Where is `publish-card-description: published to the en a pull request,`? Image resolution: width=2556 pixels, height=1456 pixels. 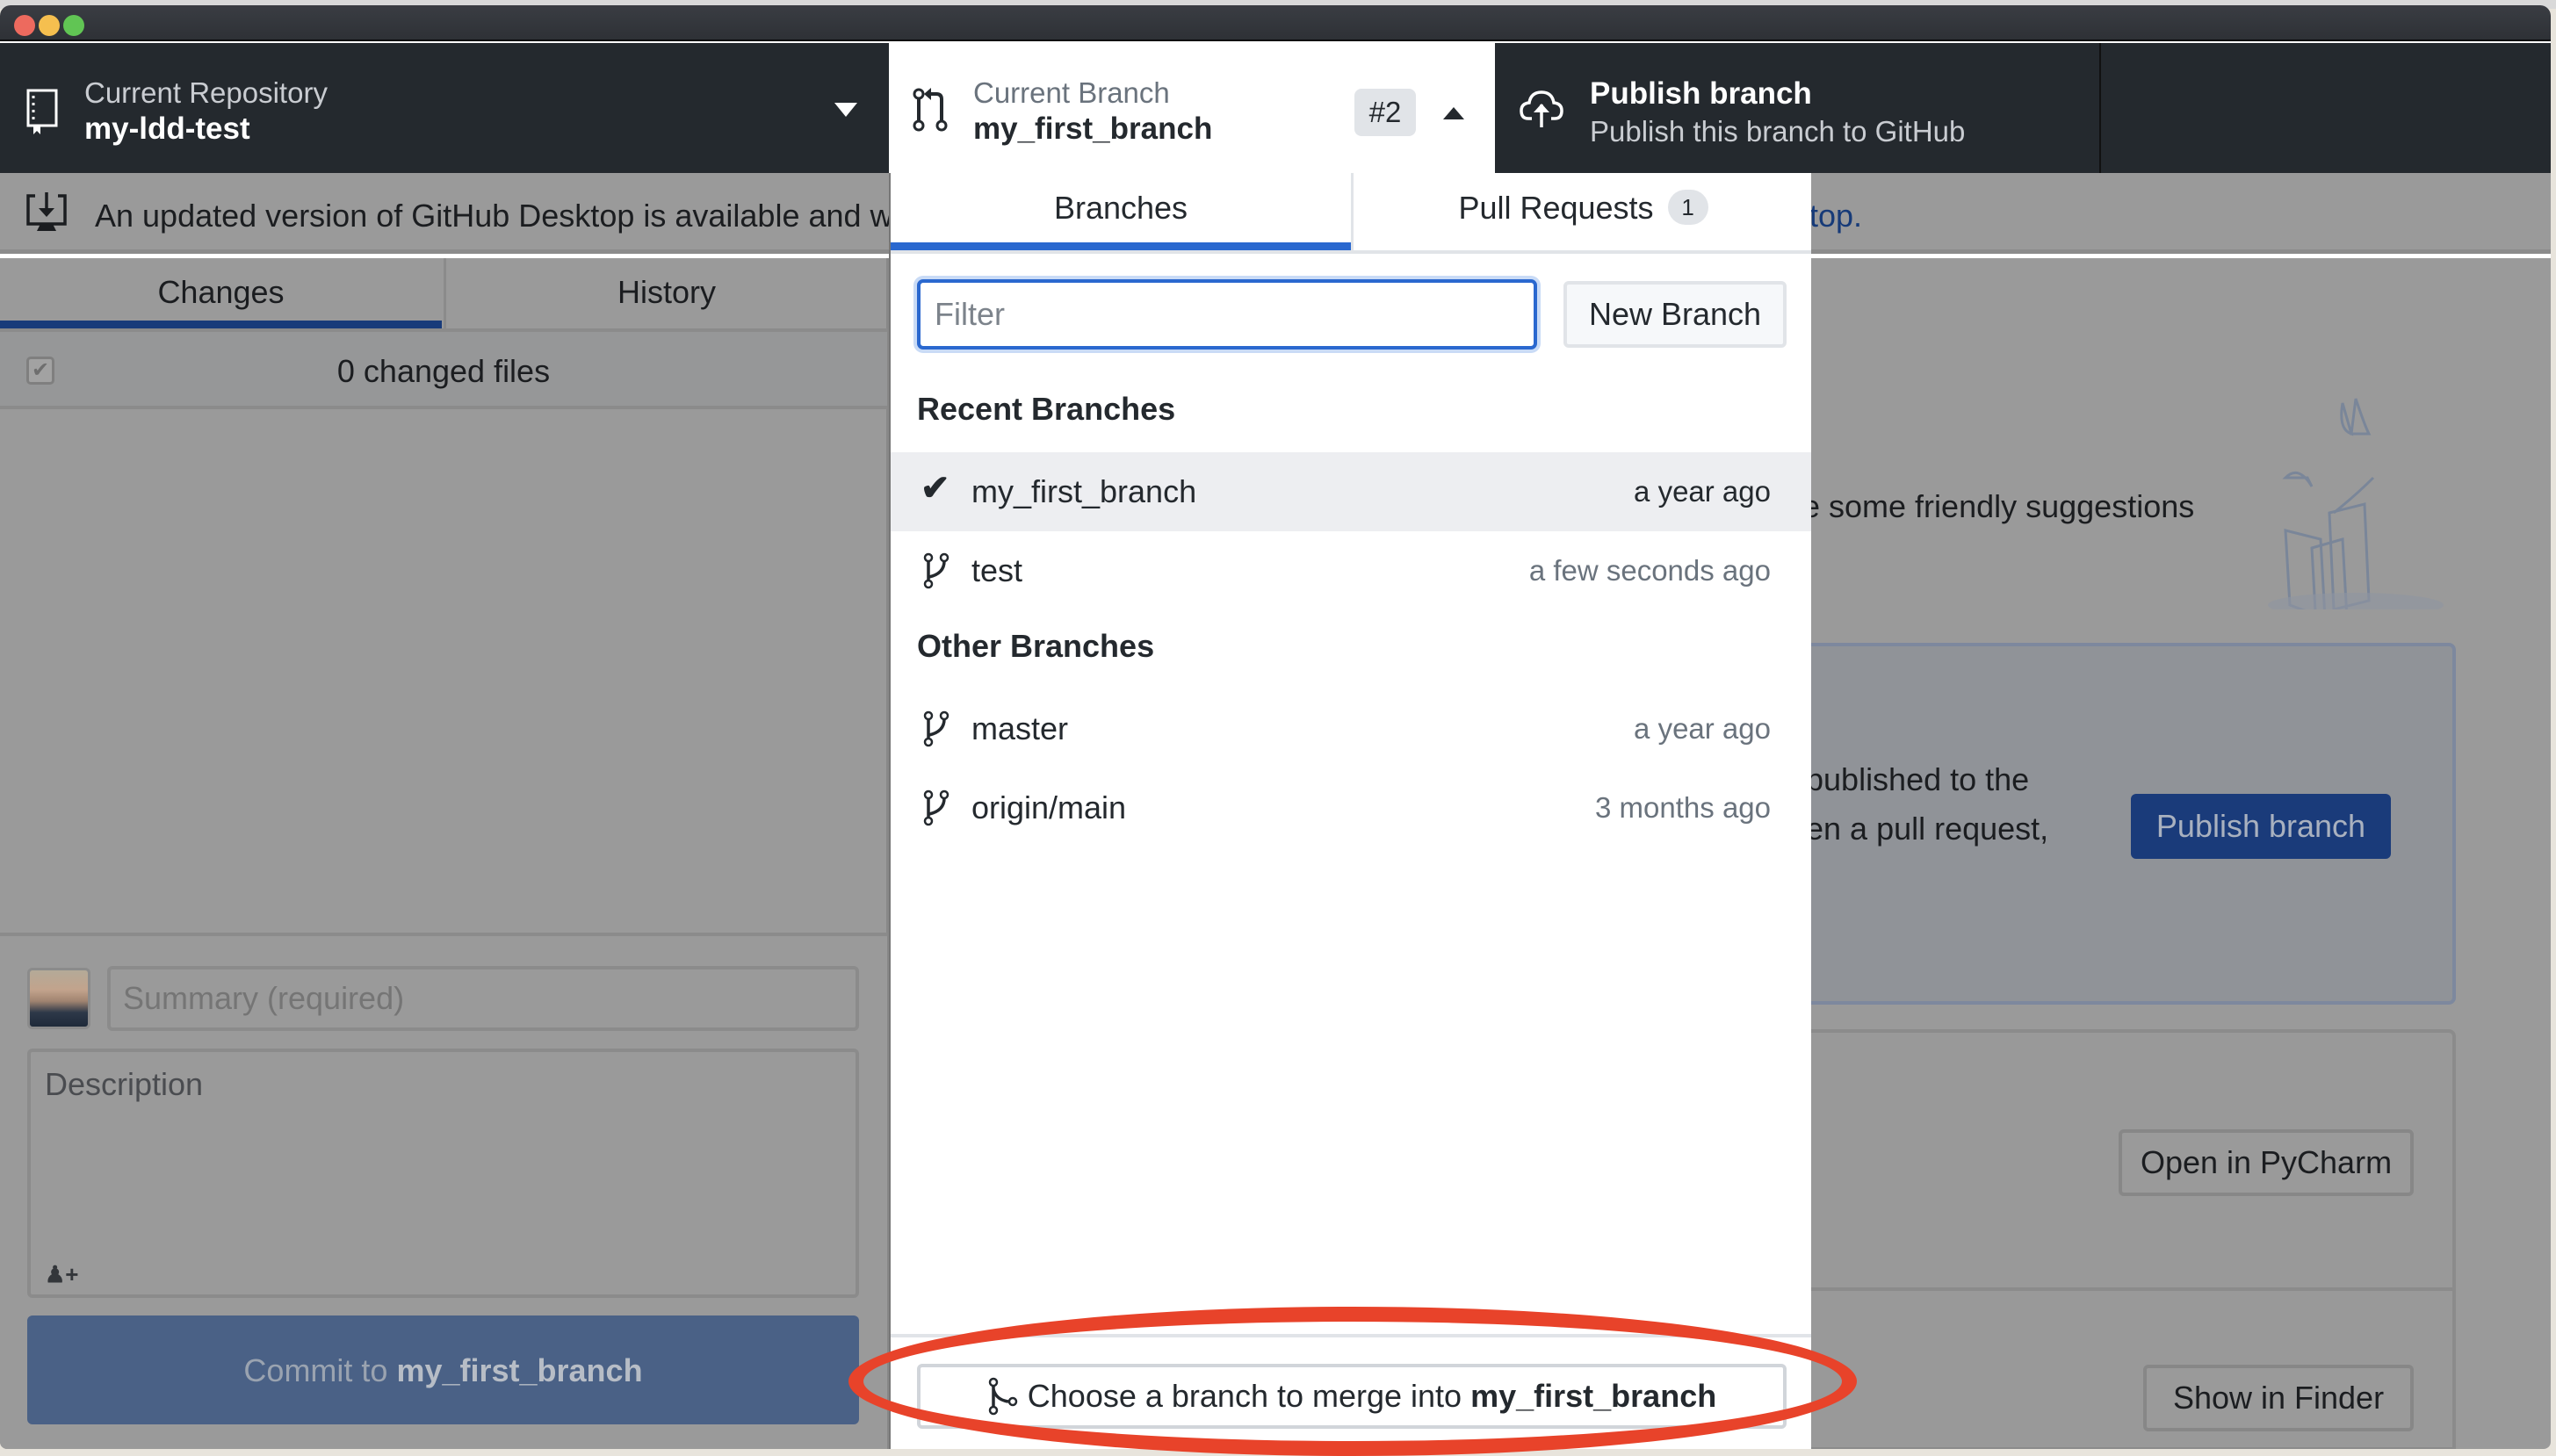 publish-card-description: published to the en a pull request, is located at coordinates (1927, 804).